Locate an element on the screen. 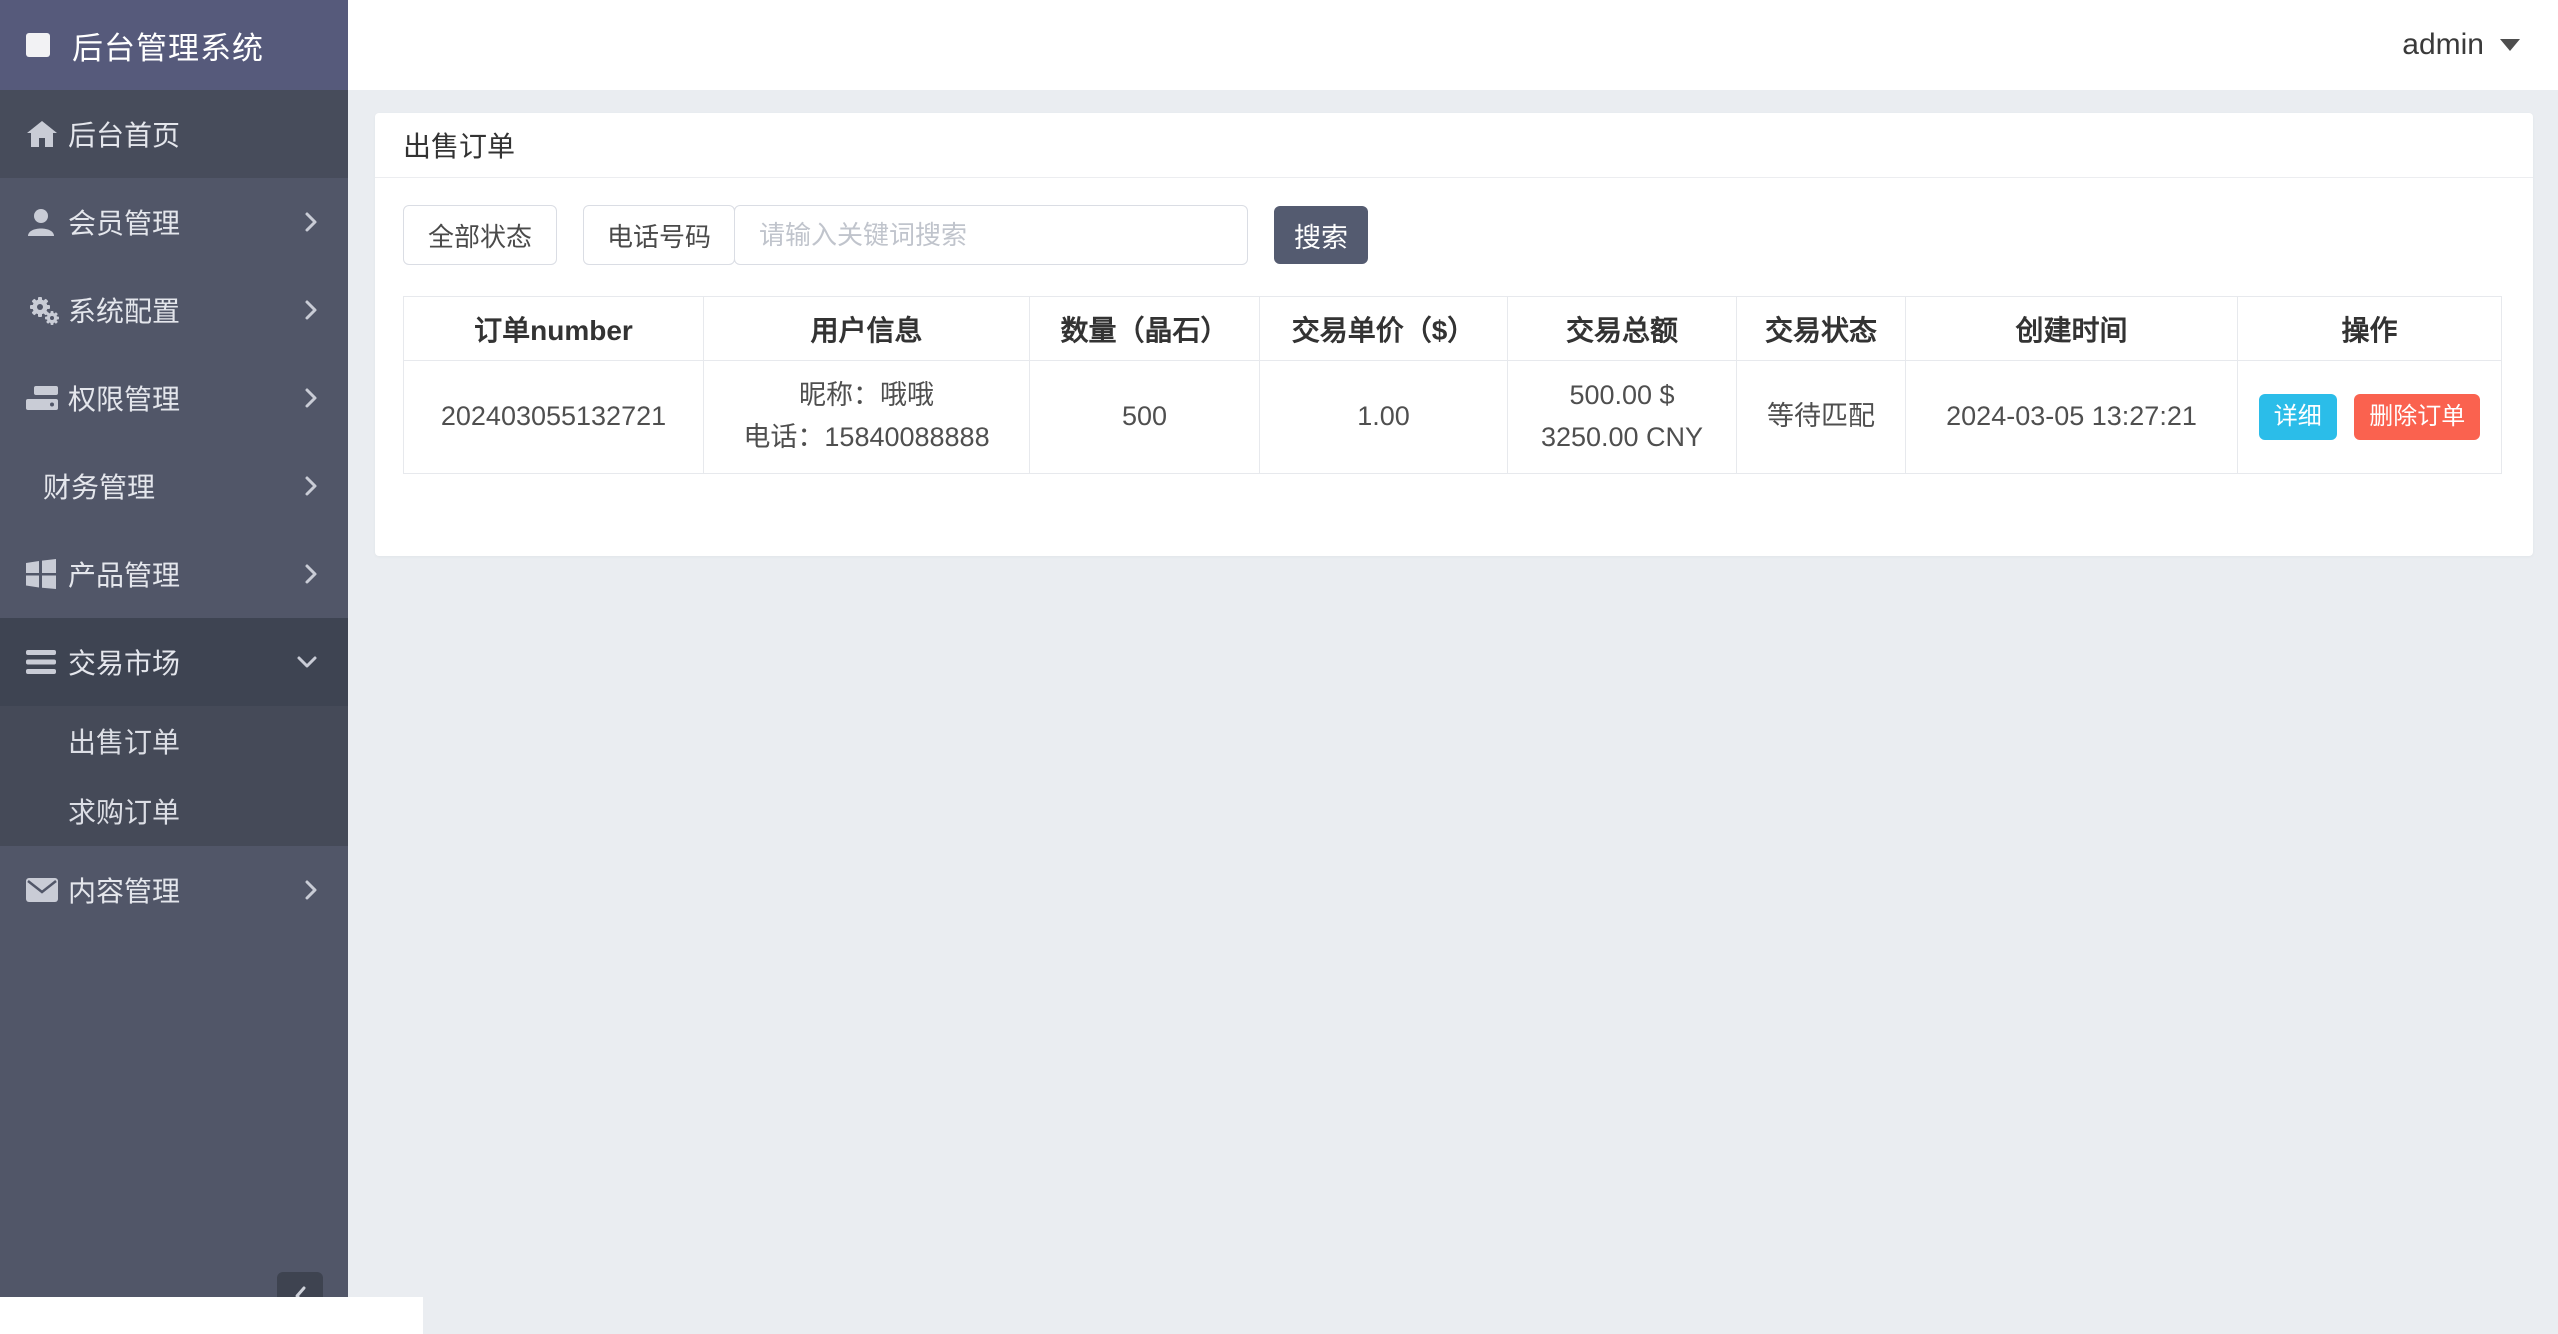 The width and height of the screenshot is (2558, 1334). search-button: 搜索 is located at coordinates (1321, 235).